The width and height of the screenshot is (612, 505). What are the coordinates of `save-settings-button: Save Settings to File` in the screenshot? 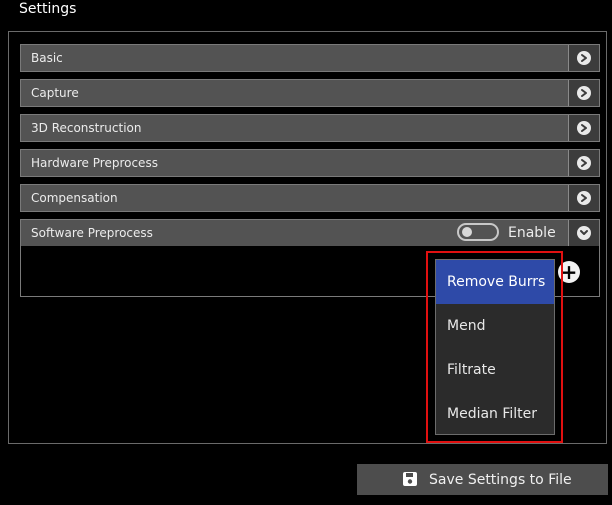 It's located at (482, 479).